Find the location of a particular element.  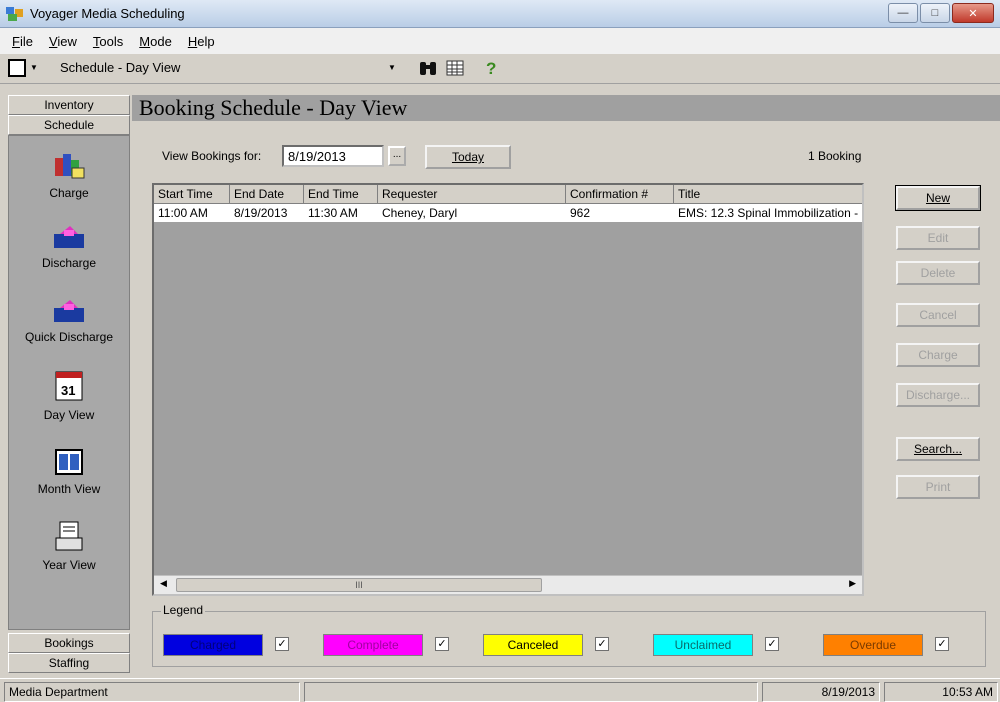

minimize-icon: — is located at coordinates (903, 13).